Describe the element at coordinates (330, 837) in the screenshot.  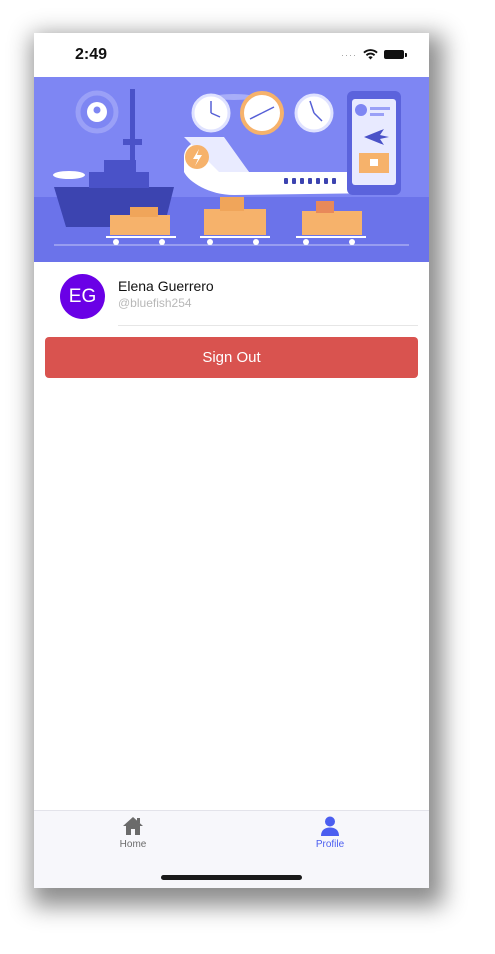
I see `tab-profile: Profile` at that location.